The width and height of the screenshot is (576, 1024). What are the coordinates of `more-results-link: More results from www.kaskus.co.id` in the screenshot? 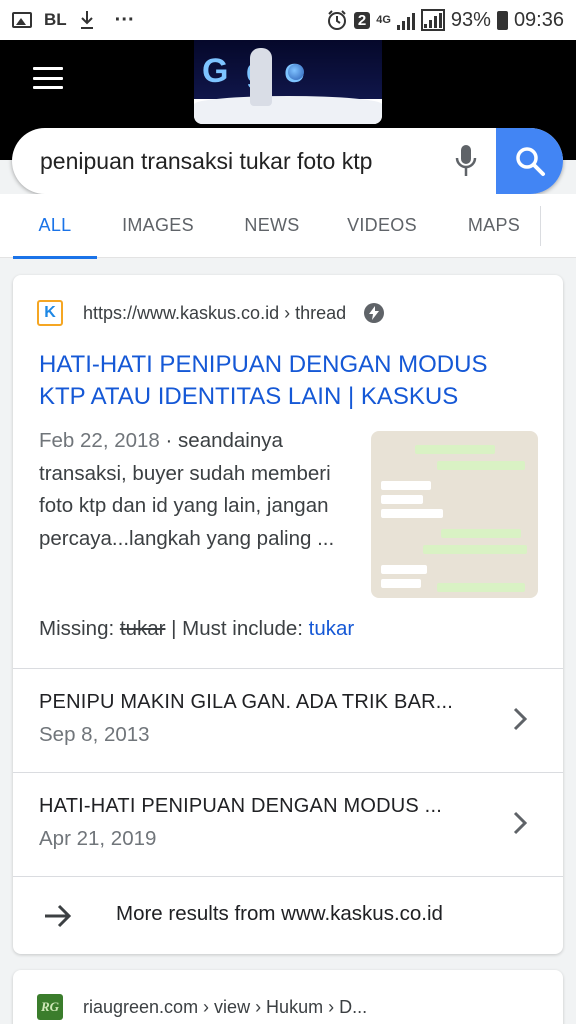 It's located at (288, 915).